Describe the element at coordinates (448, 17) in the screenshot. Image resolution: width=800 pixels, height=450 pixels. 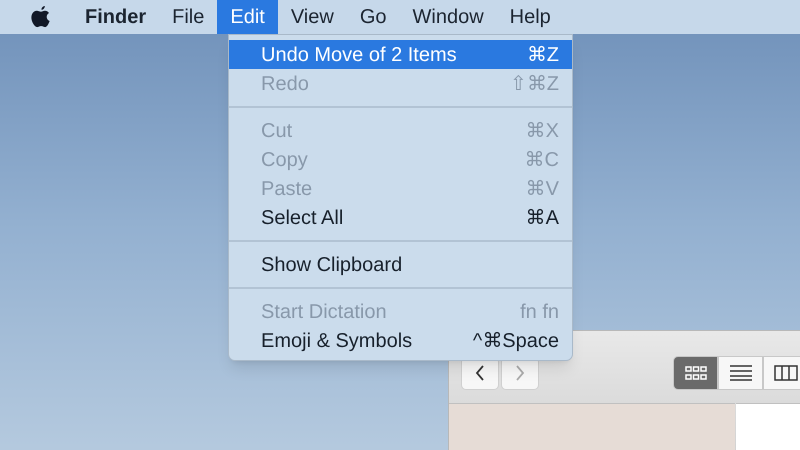
I see `menu-bar-item: Window` at that location.